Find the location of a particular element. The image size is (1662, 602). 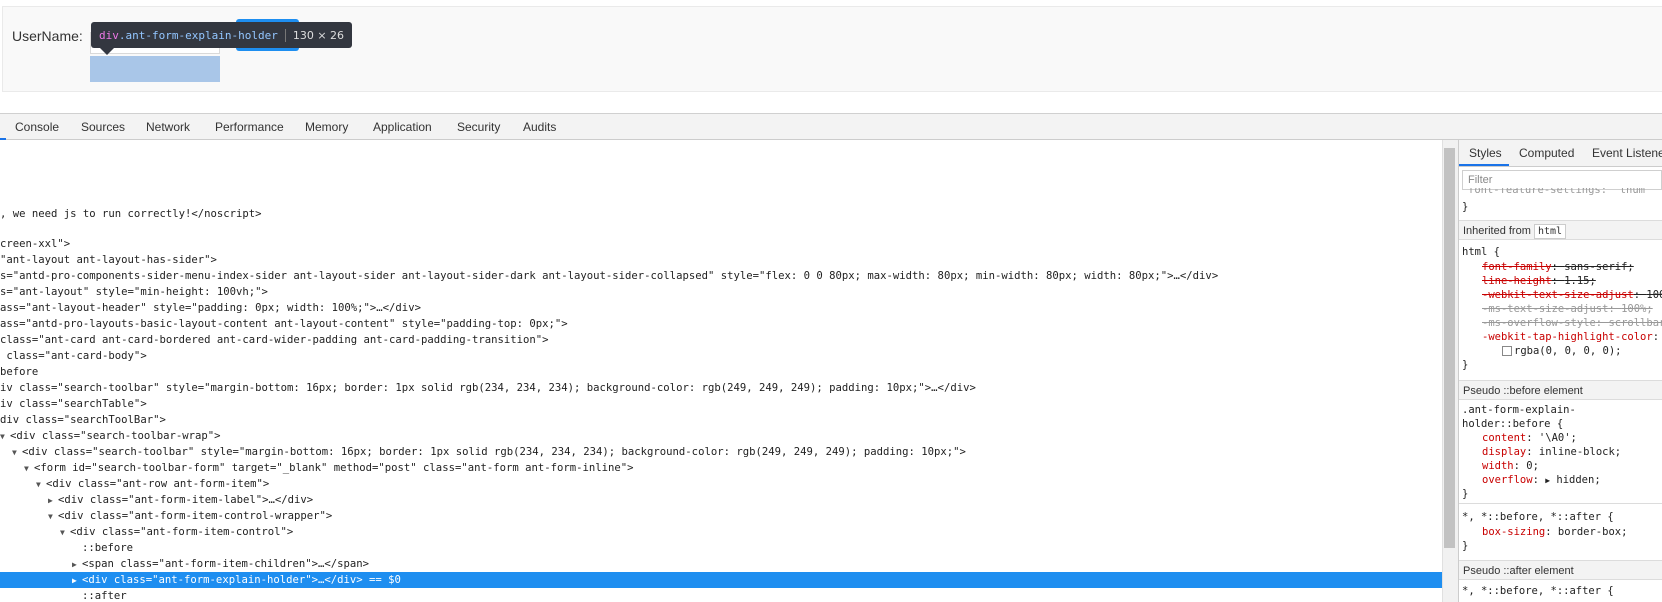

pseudo-before-header: Pseudo ::before element is located at coordinates (1560, 390).